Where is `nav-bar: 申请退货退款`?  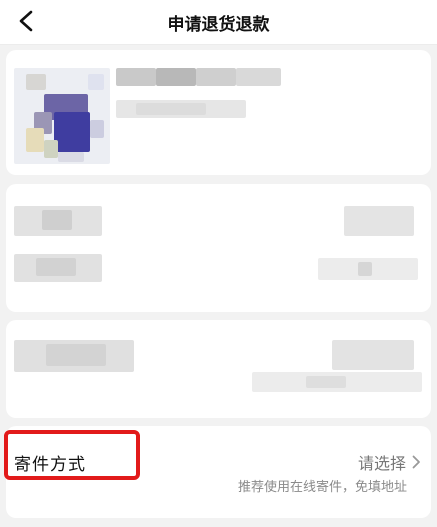
nav-bar: 申请退货退款 is located at coordinates (218, 22).